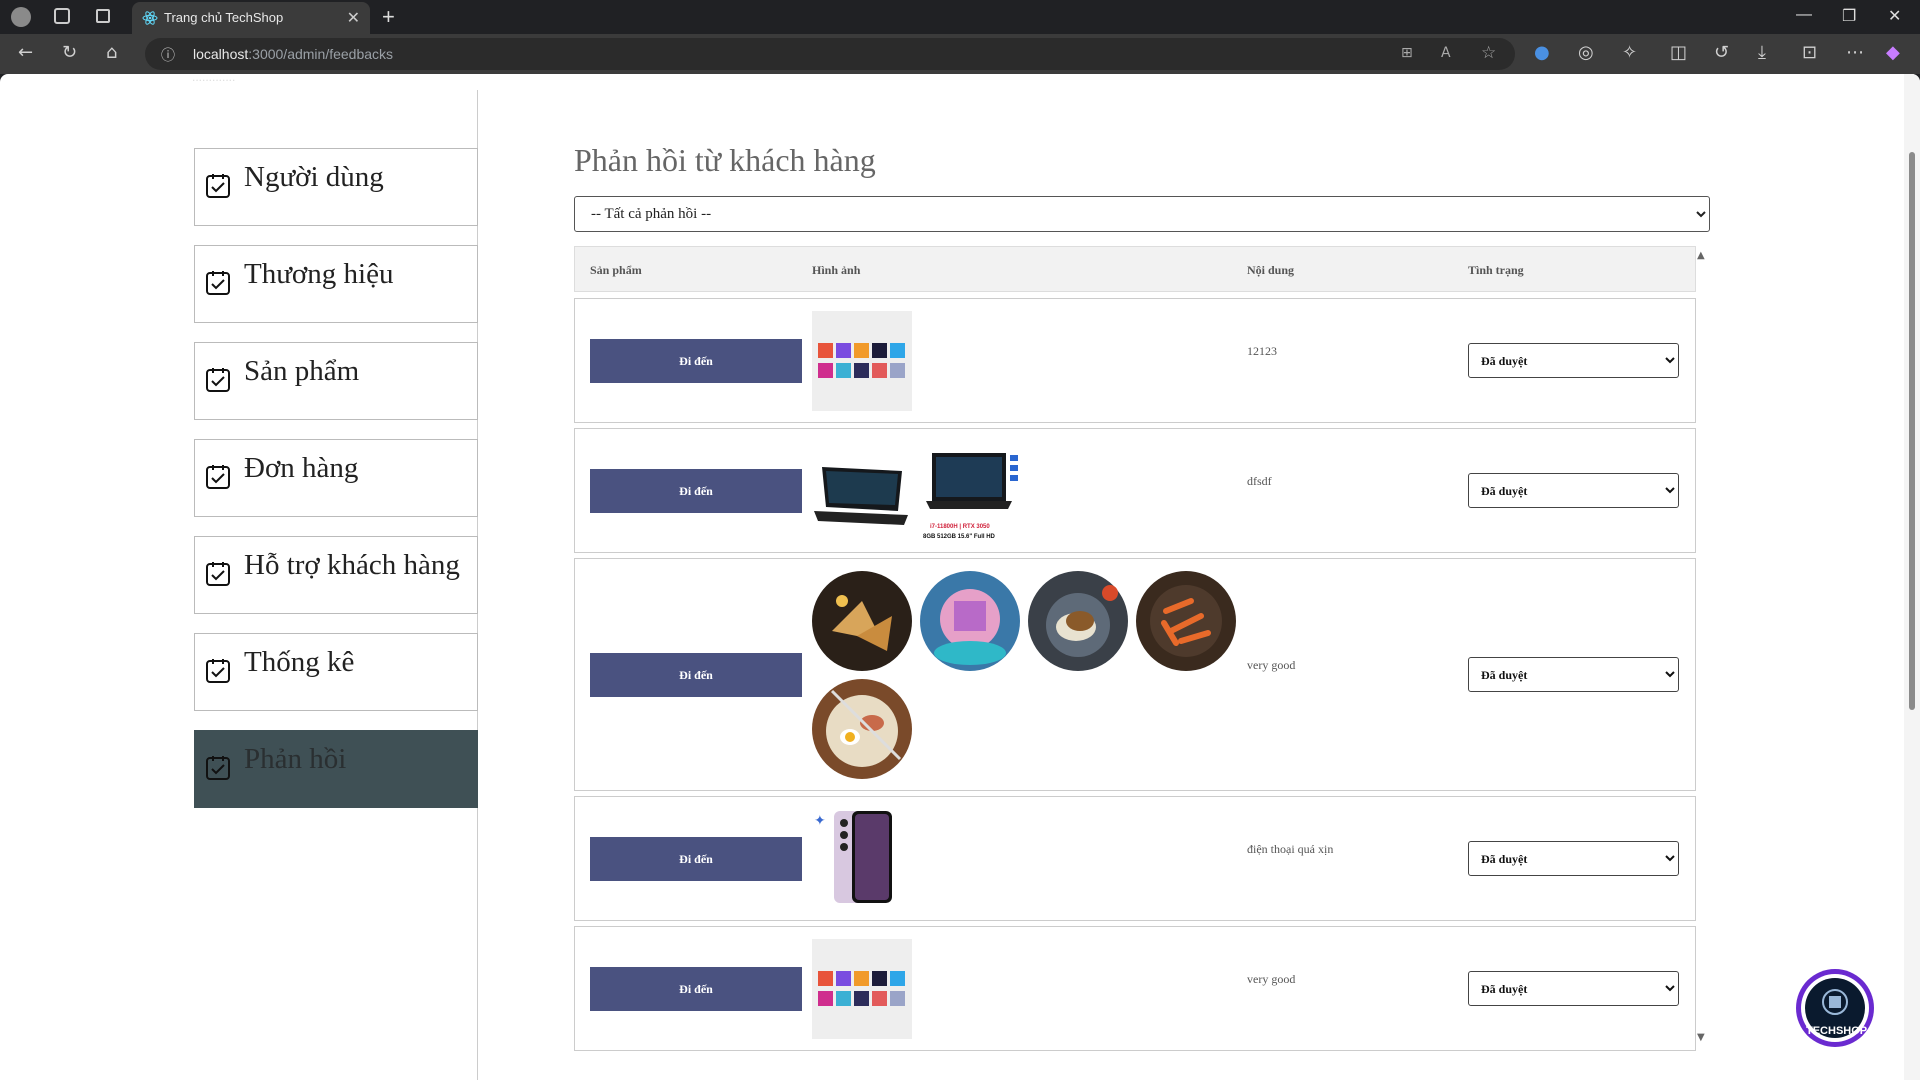  What do you see at coordinates (1629, 52) in the screenshot?
I see `extensions-puzzle-icon: ✧` at bounding box center [1629, 52].